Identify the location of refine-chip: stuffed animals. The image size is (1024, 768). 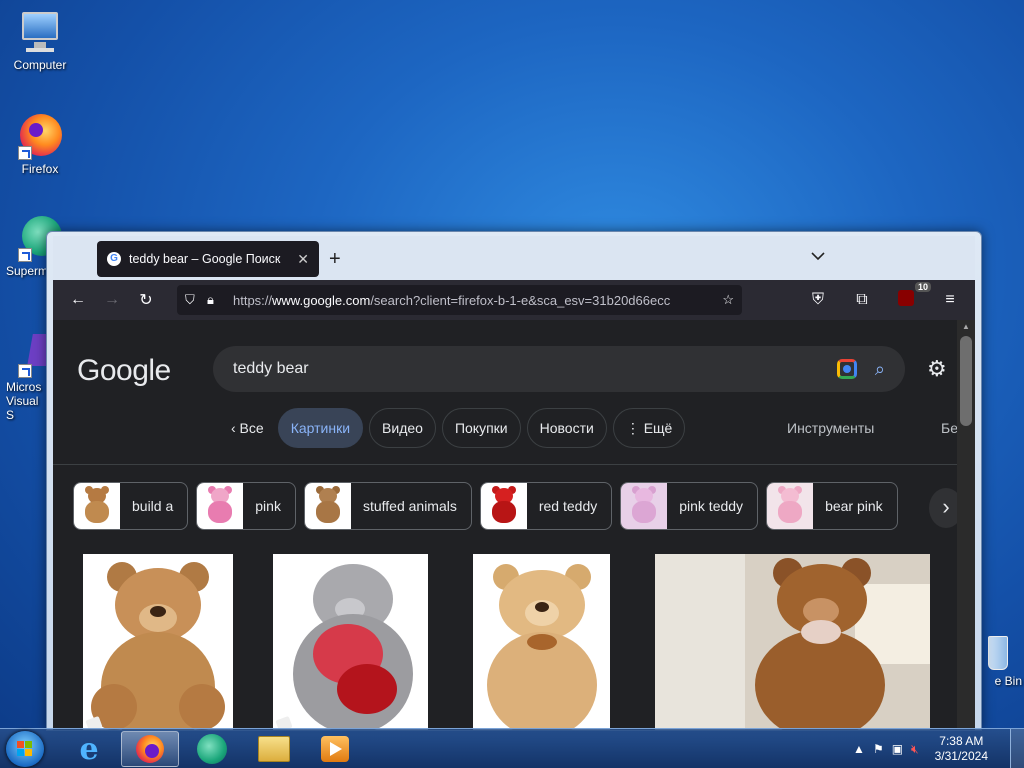
(387, 506).